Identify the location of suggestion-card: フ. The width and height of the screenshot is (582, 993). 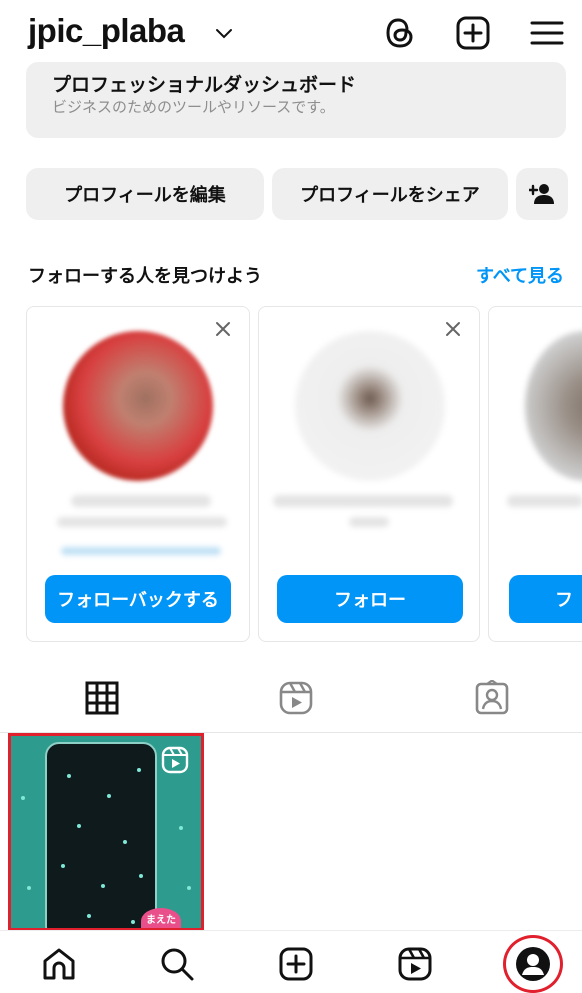
(535, 474).